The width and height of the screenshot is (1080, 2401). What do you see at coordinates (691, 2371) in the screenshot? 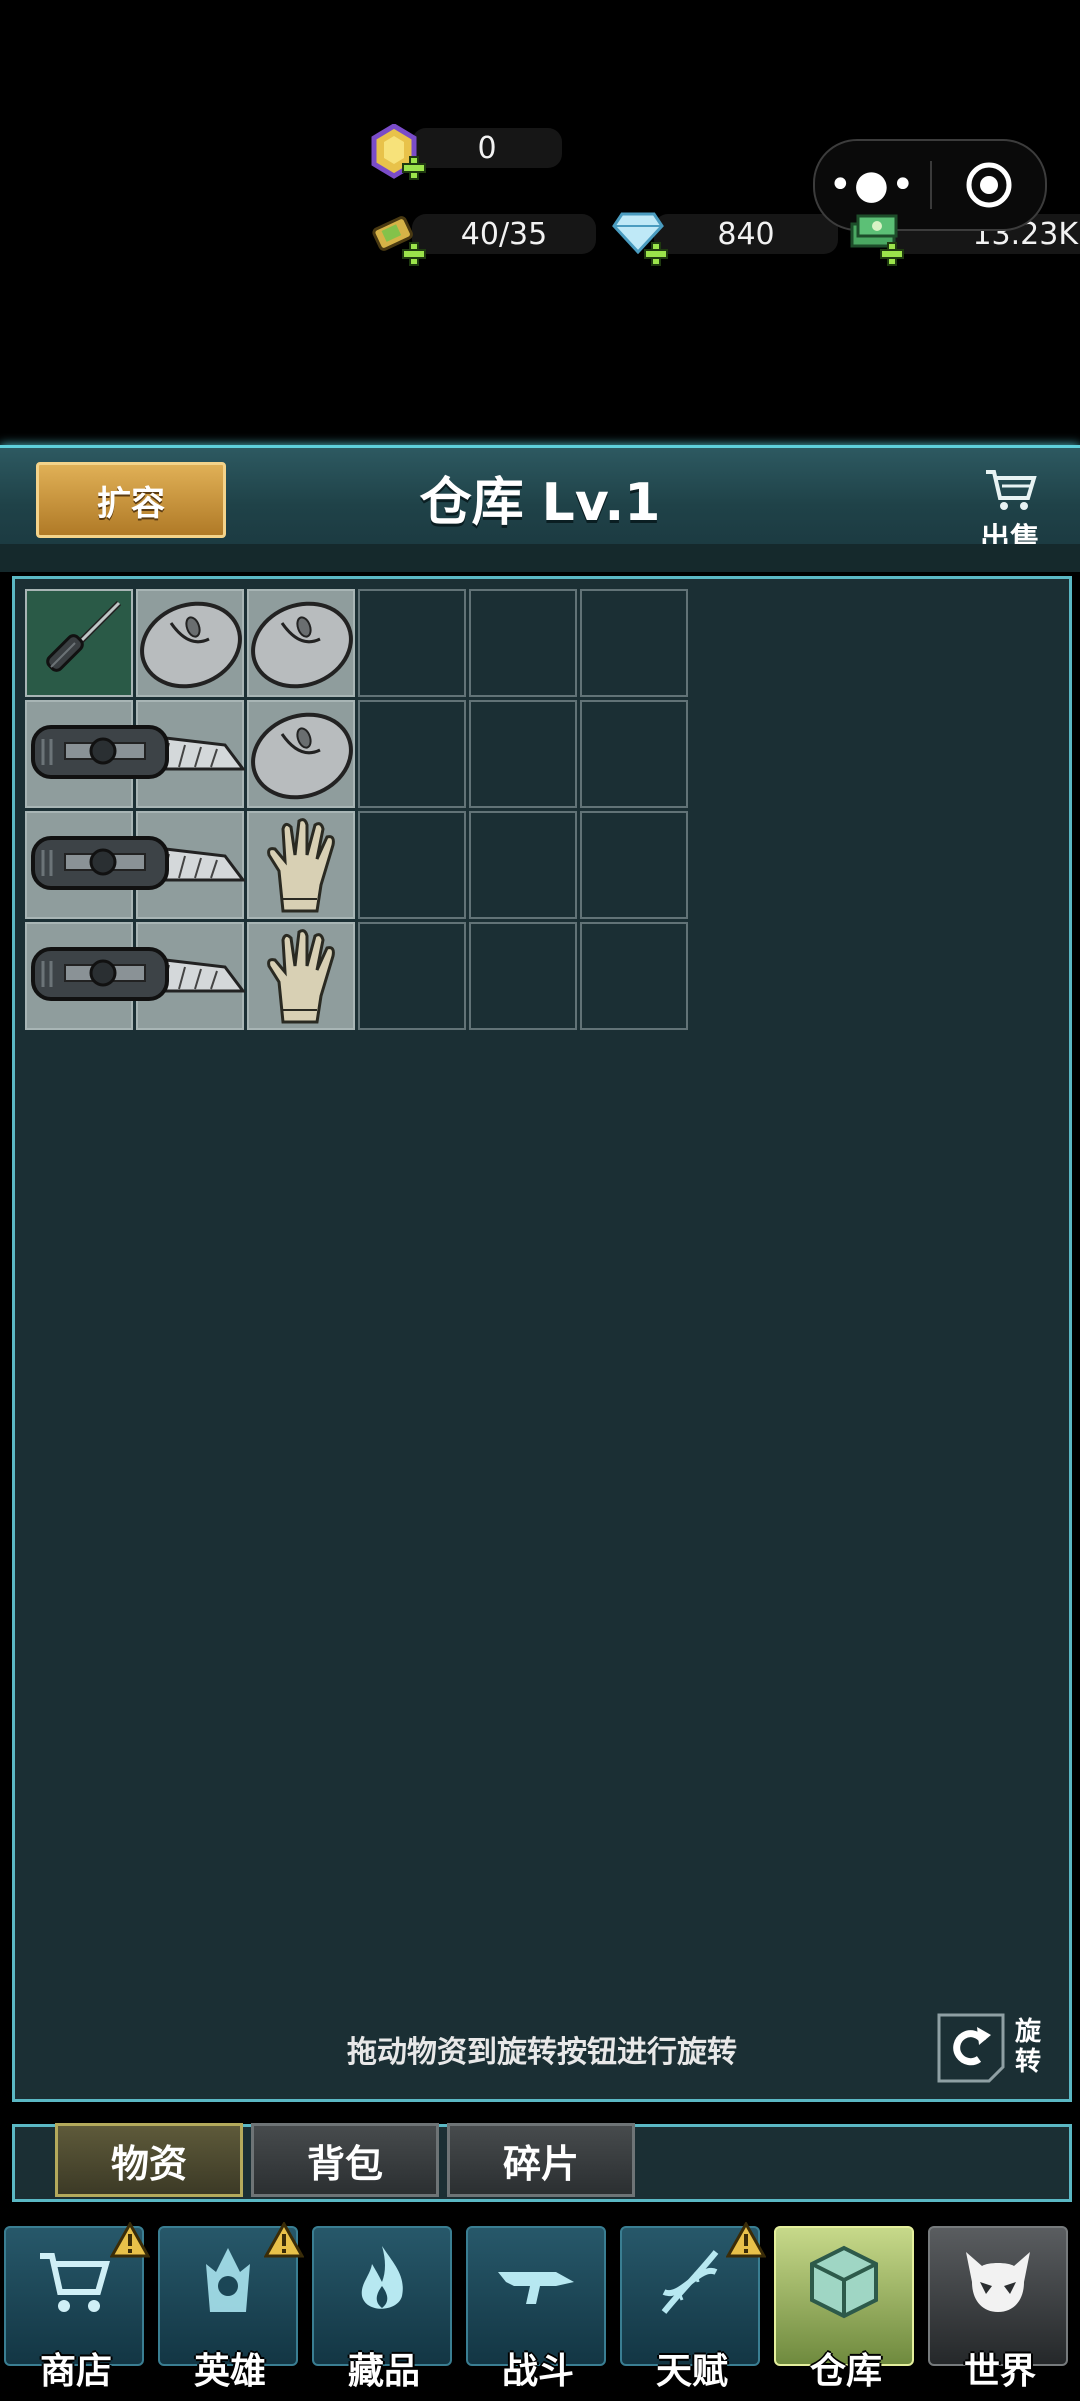
I see `nav-talent-label: 天赋` at bounding box center [691, 2371].